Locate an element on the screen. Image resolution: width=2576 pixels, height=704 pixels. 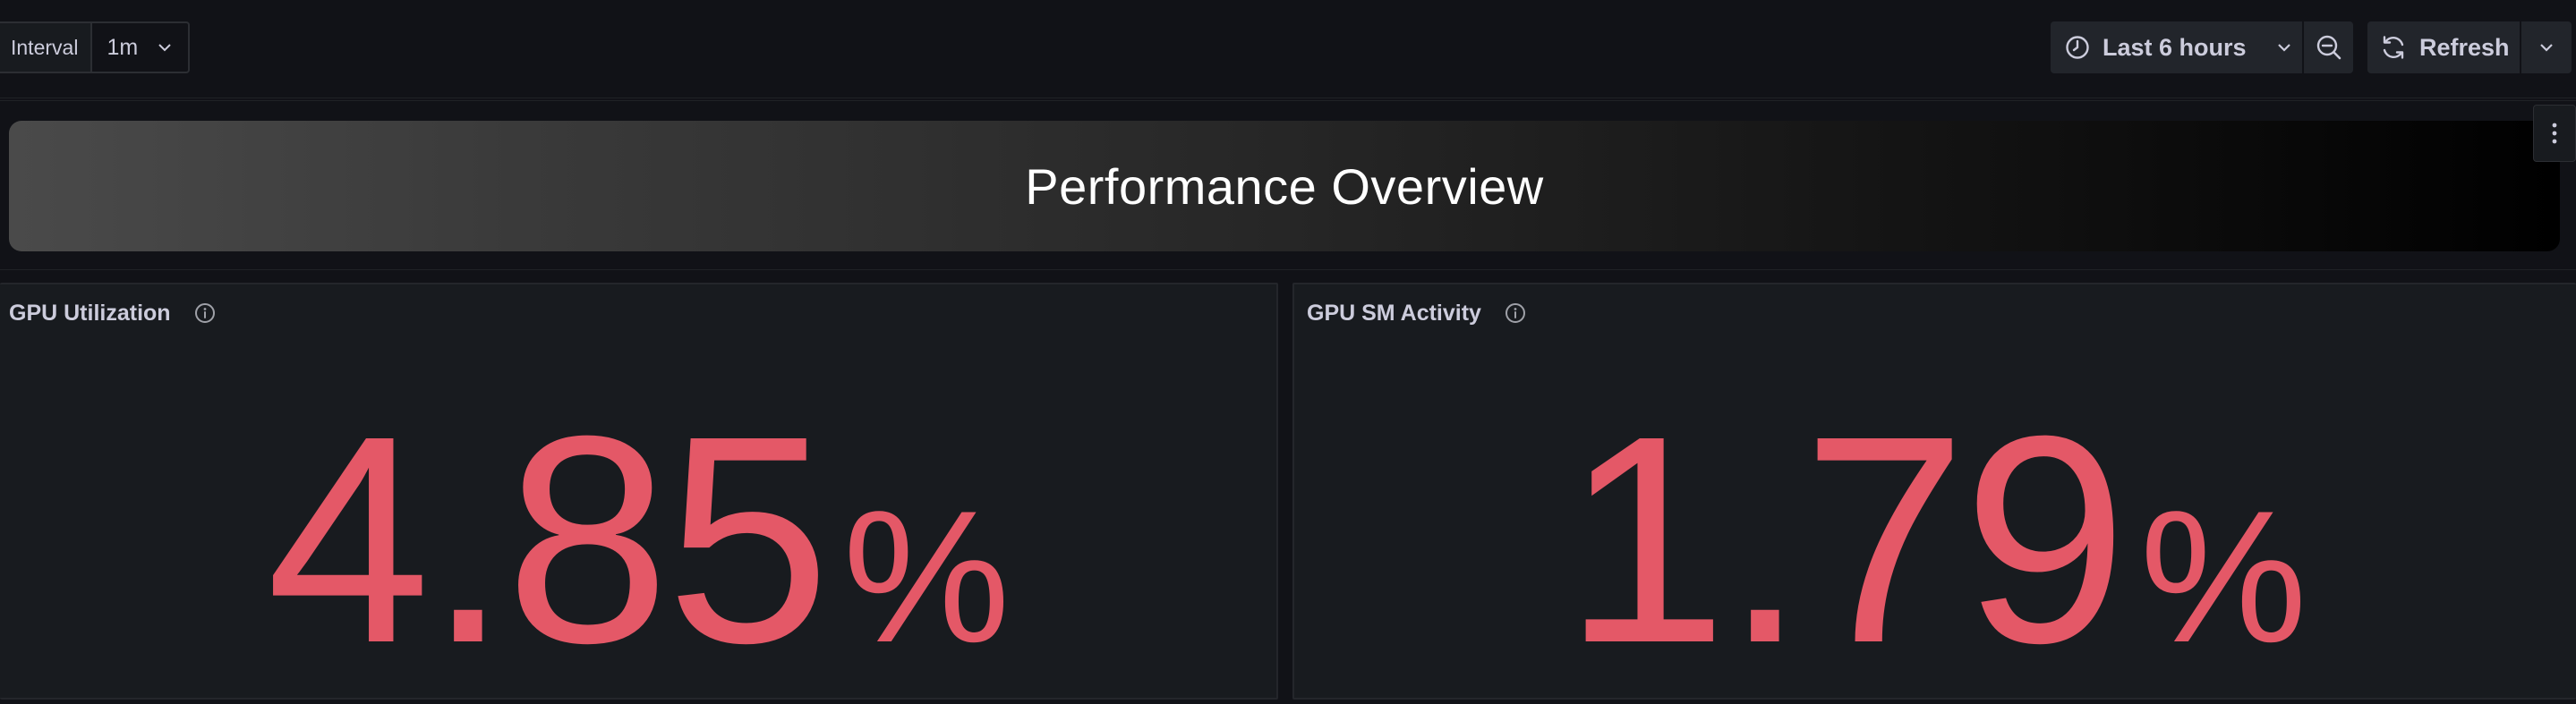
interval-label: Interval is located at coordinates (46, 47).